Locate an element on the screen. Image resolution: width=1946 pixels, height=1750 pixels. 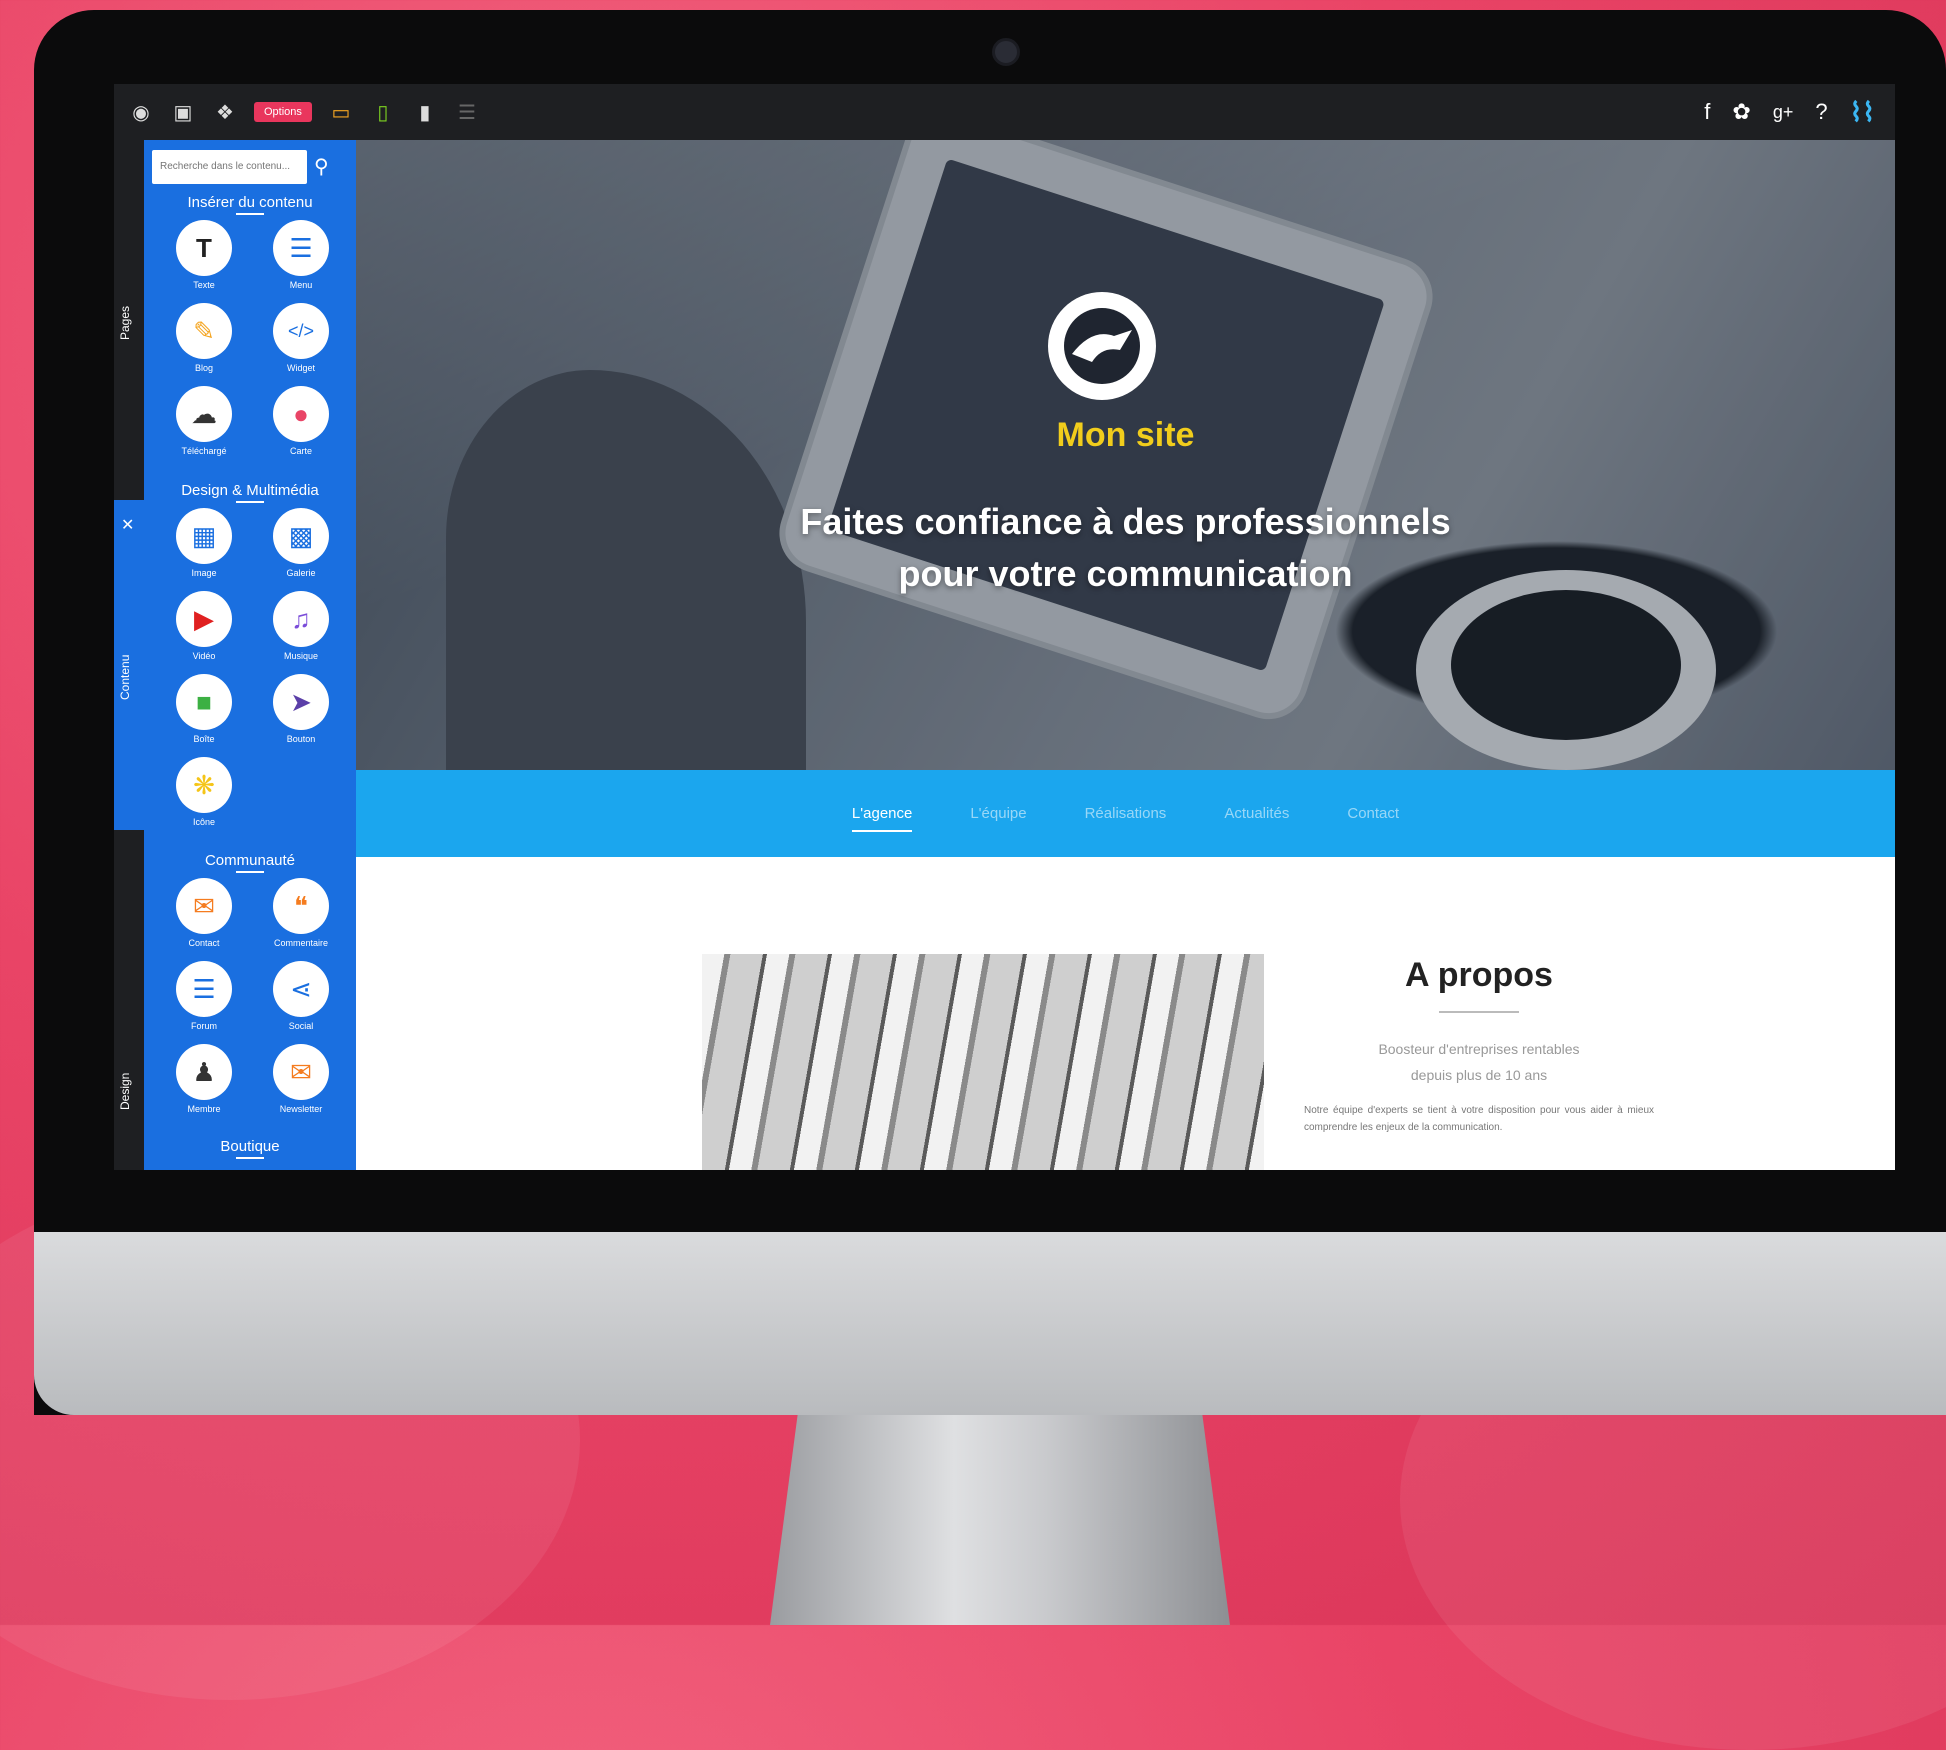
monitor-chin is located at coordinates (990, 1323).